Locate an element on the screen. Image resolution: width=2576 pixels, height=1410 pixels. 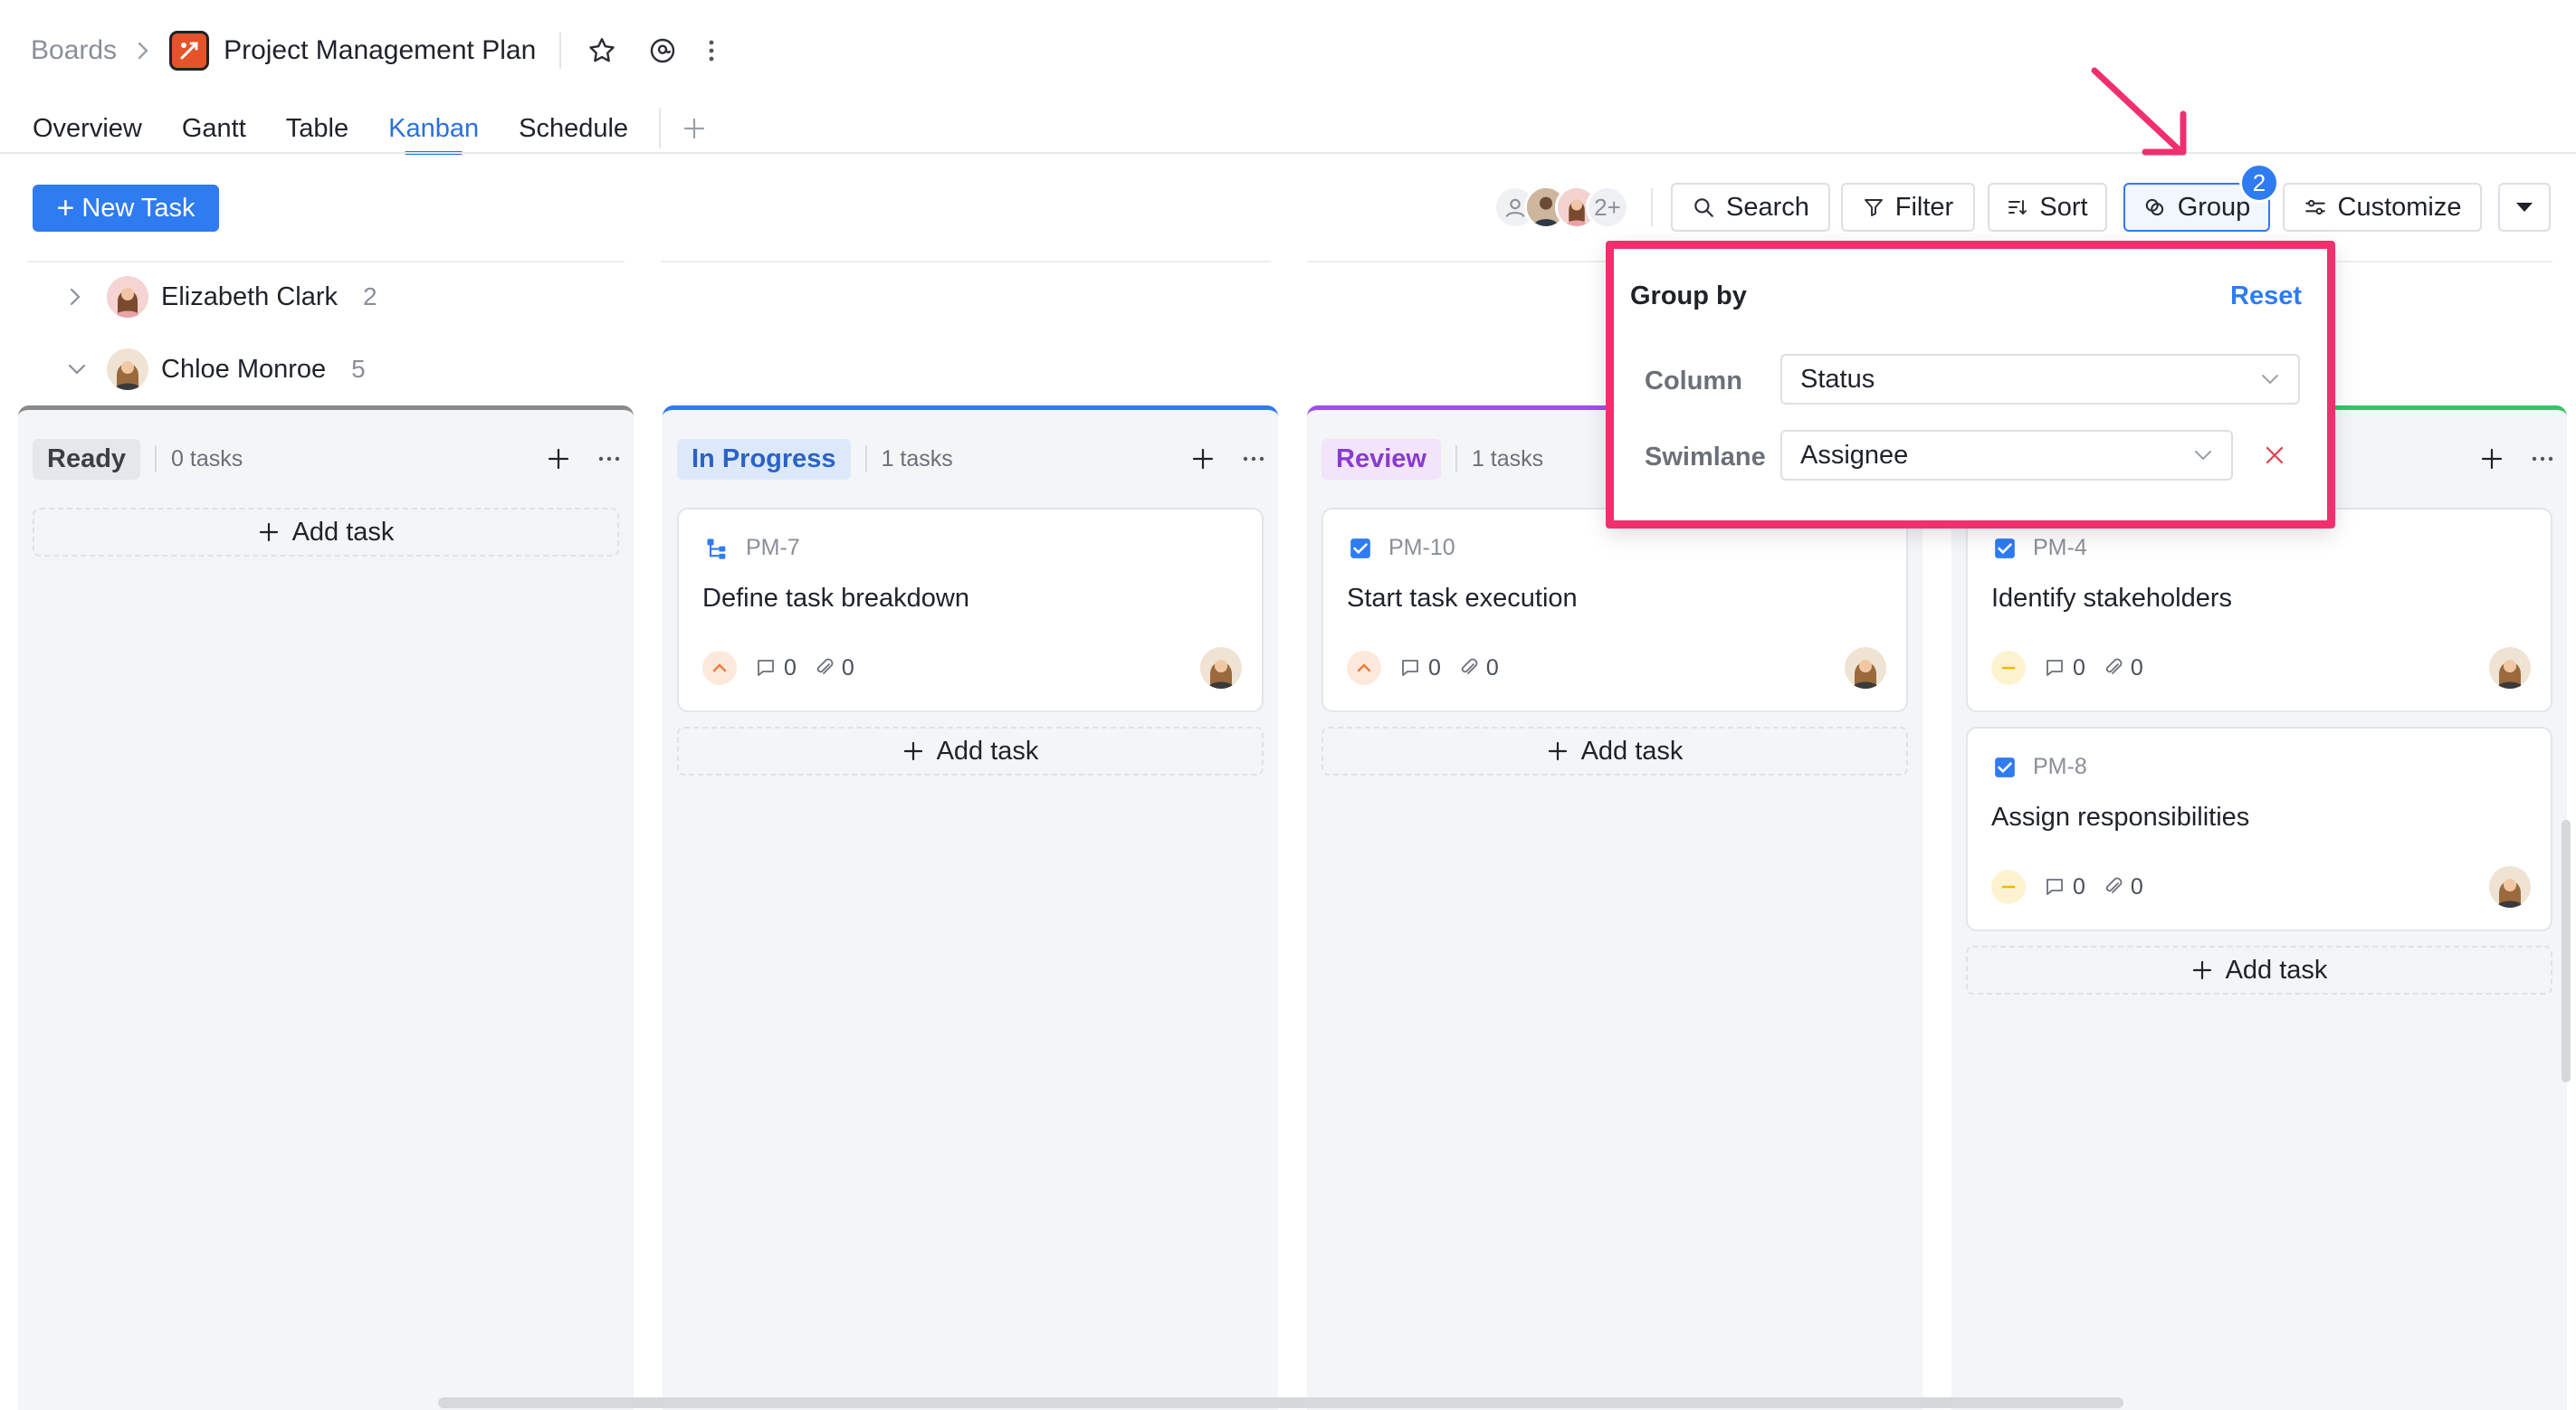
filter-button: Filter is located at coordinates (1908, 207).